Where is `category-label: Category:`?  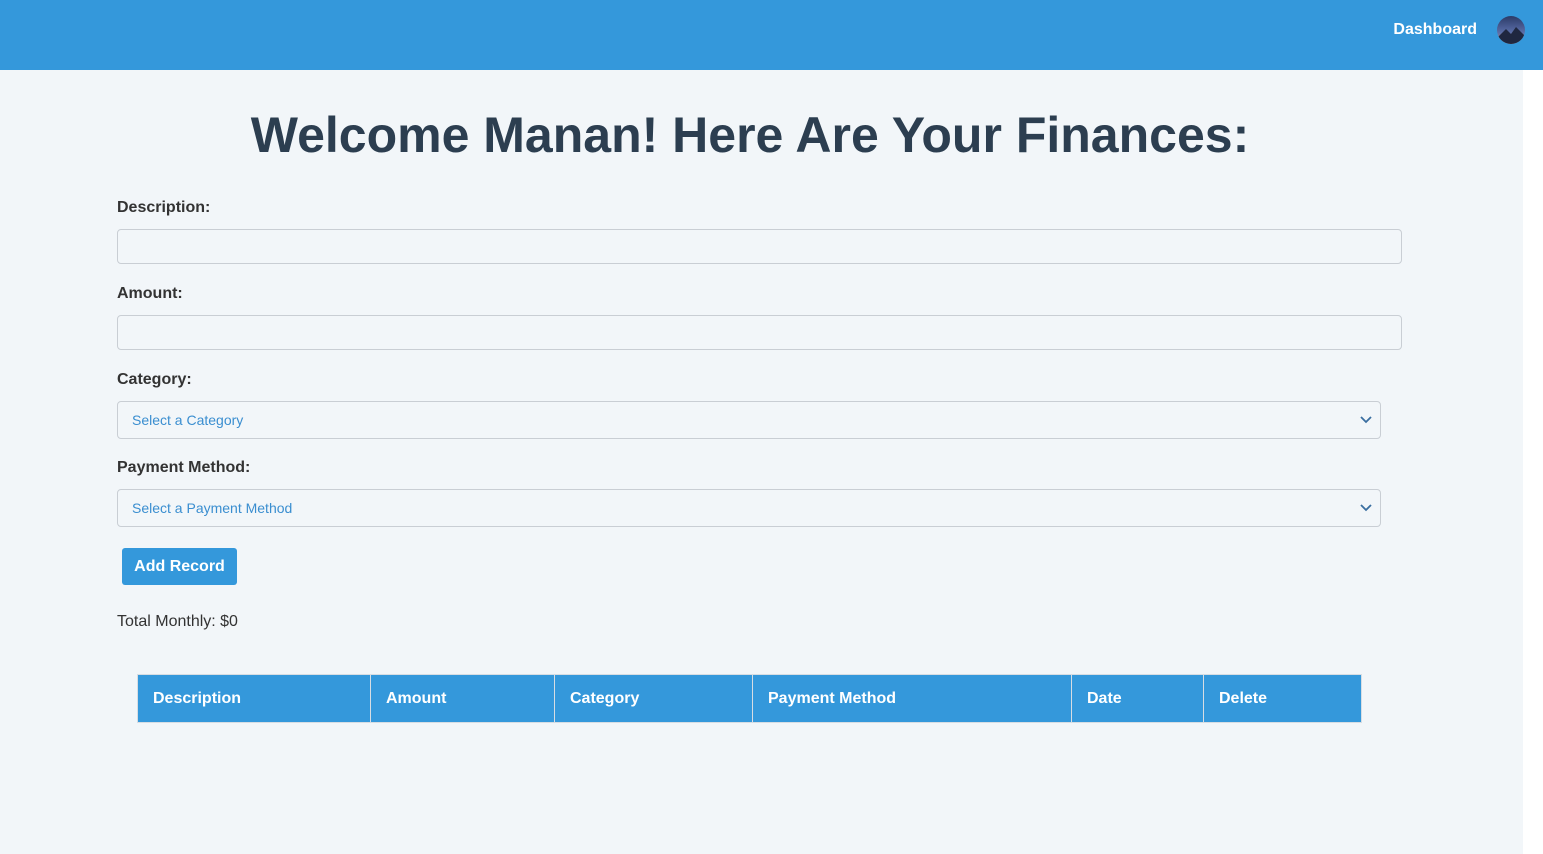
category-label: Category: is located at coordinates (154, 379).